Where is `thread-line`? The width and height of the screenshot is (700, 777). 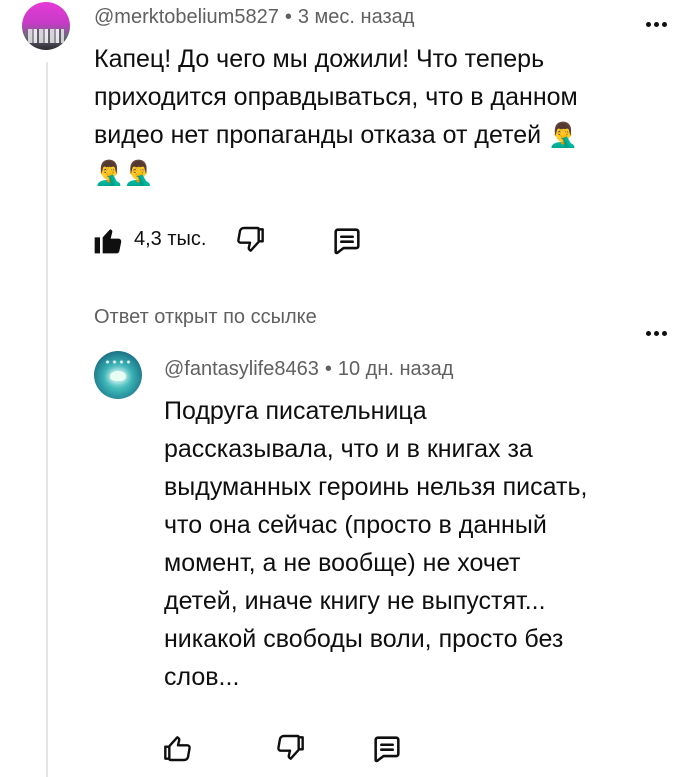
thread-line is located at coordinates (47, 419).